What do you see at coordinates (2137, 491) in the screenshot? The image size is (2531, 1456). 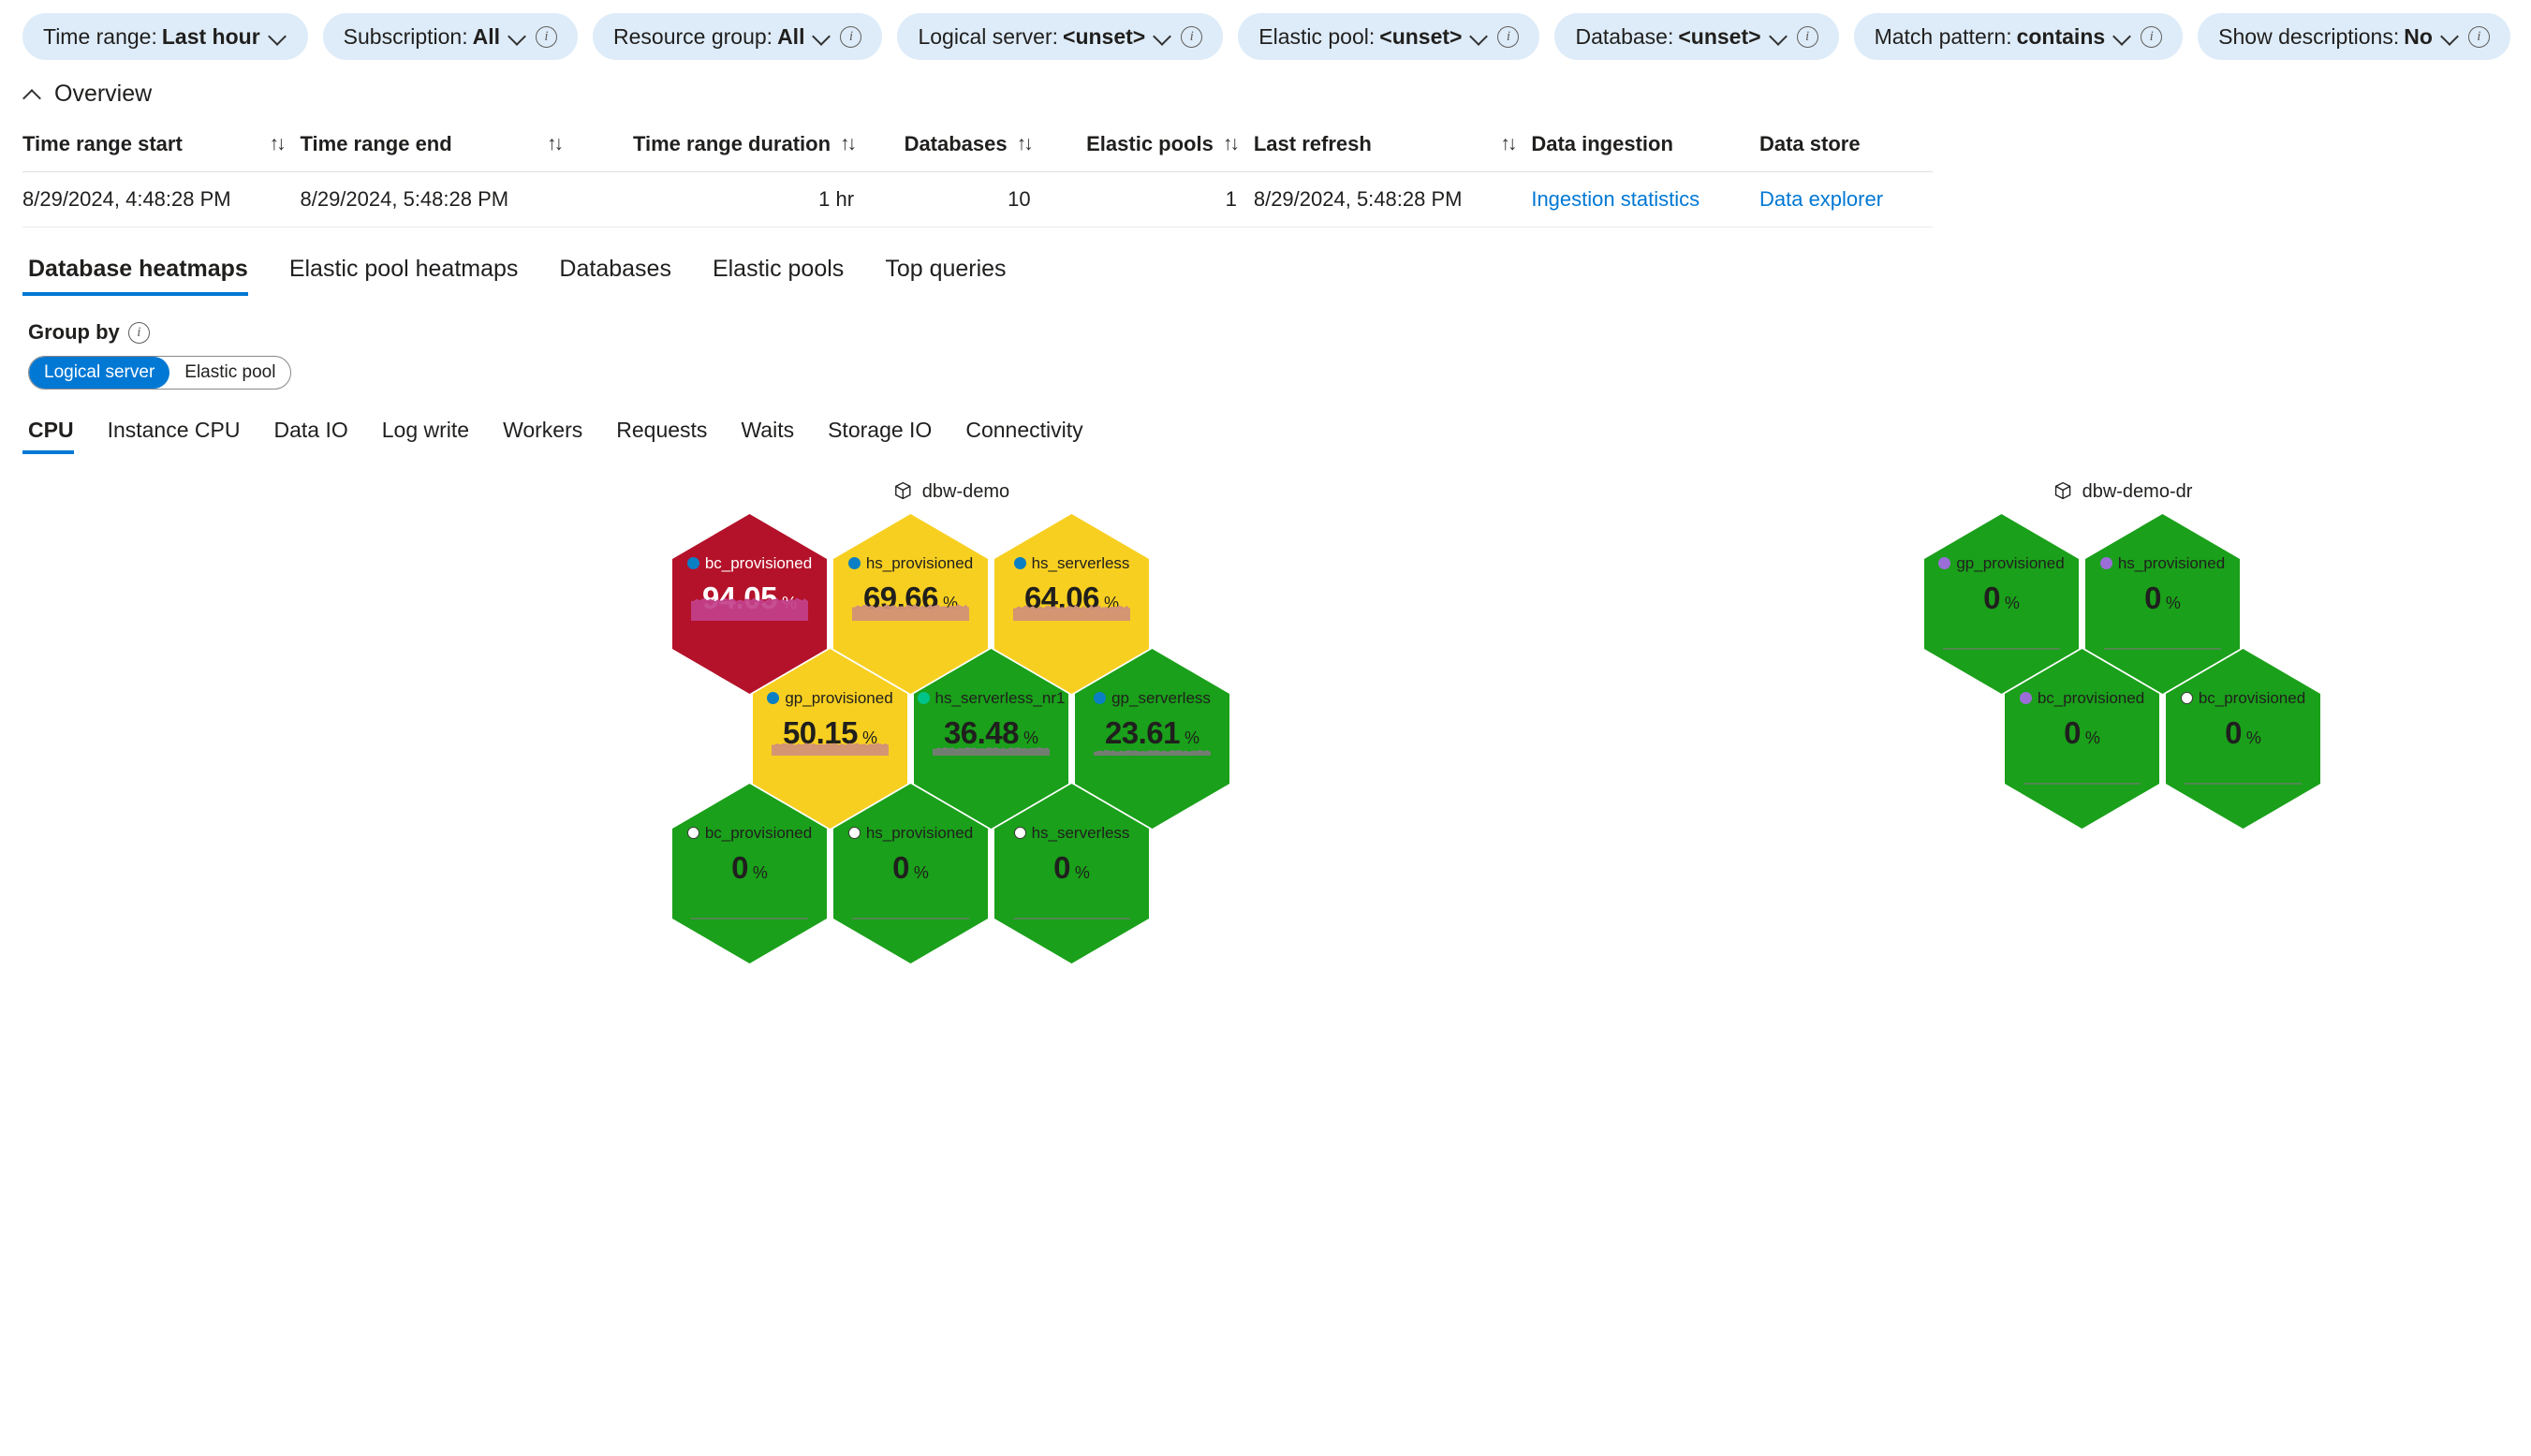 I see `cluster-title-label: dbw-demo-dr` at bounding box center [2137, 491].